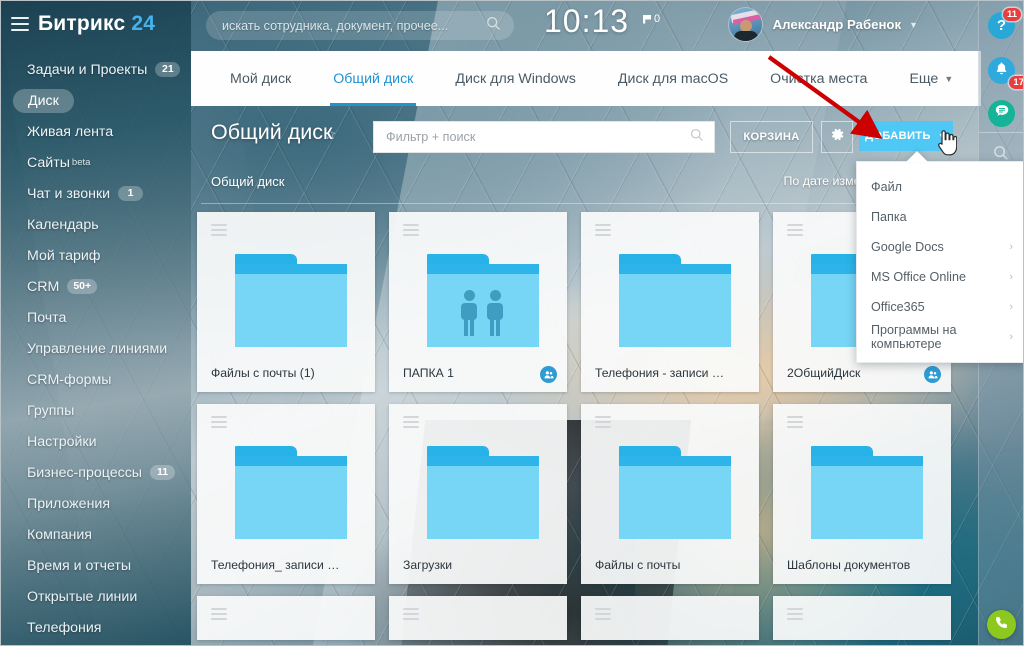 This screenshot has width=1024, height=646. I want to click on question-mark-icon: ?, so click(1001, 25).